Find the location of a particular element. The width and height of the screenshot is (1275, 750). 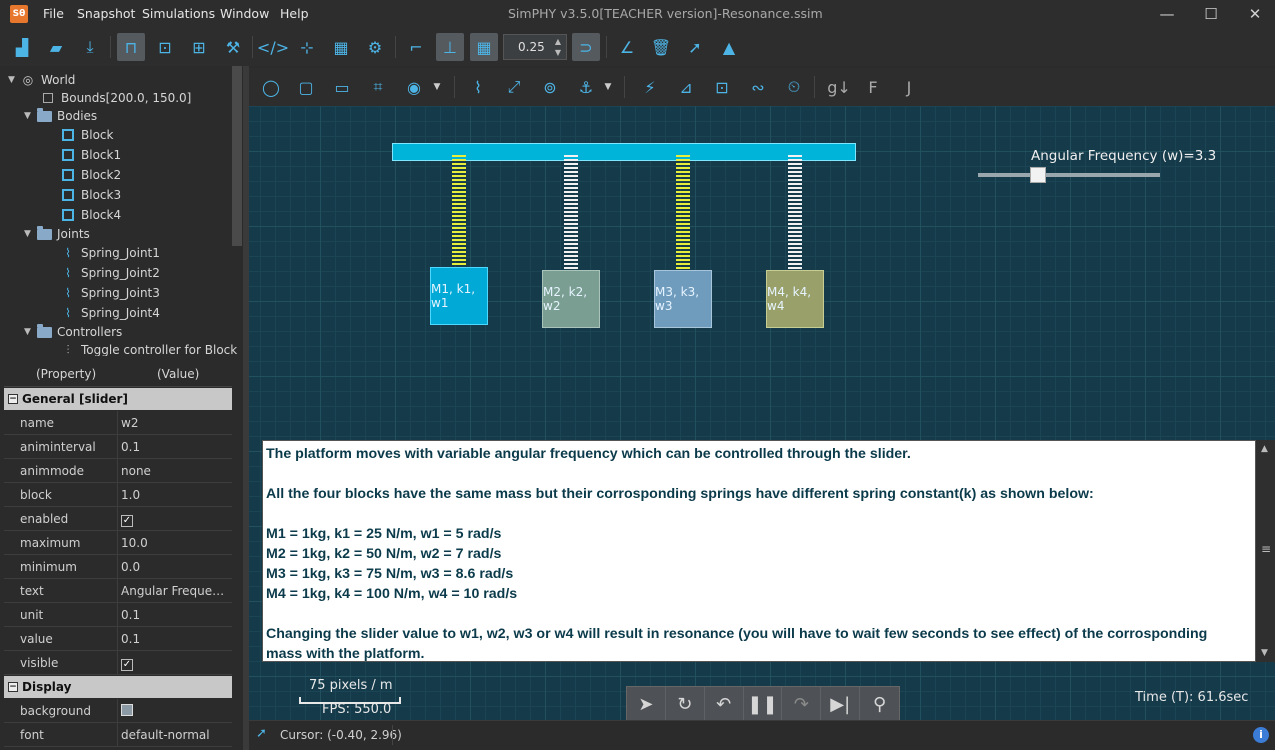

prop-value: w2 is located at coordinates (176, 423).